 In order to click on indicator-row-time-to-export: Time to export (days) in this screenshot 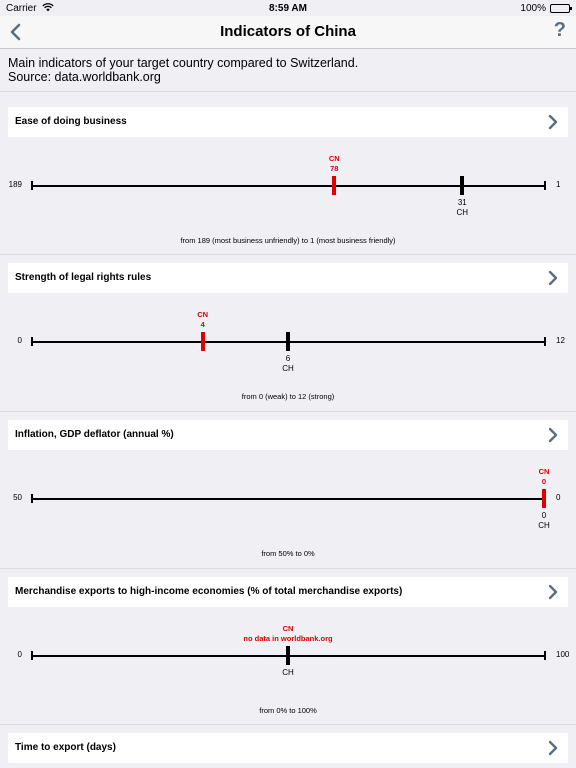, I will do `click(288, 748)`.